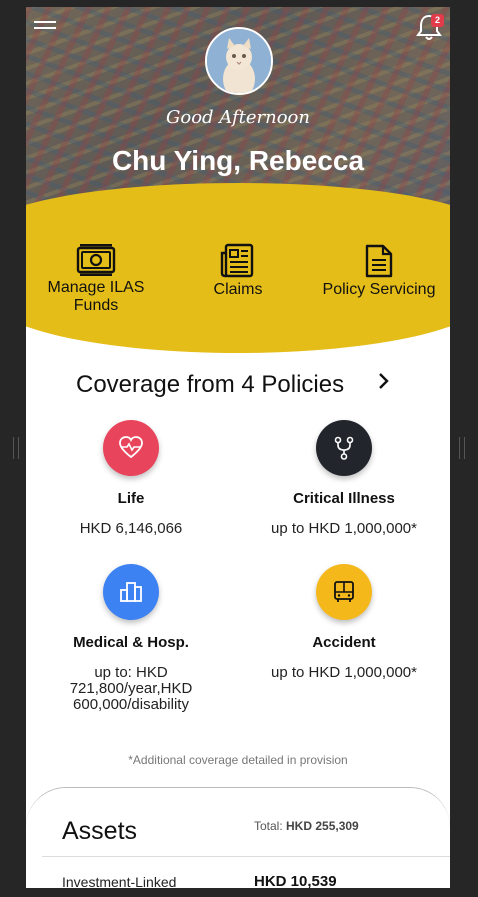 This screenshot has height=897, width=478. What do you see at coordinates (238, 117) in the screenshot?
I see `greeting-text: Good Afternoon` at bounding box center [238, 117].